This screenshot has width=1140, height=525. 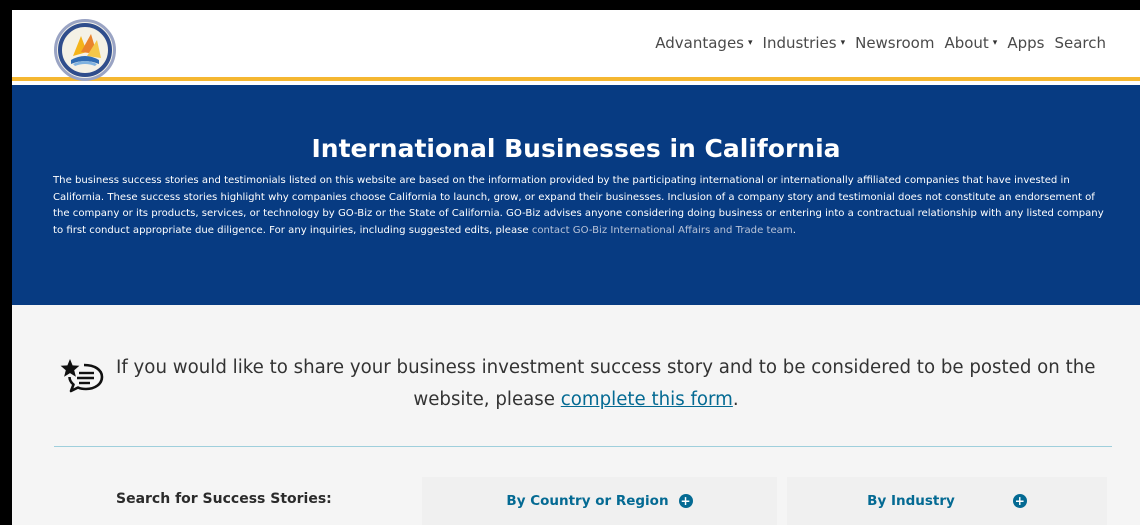 I want to click on nav-search-label: Search, so click(x=1080, y=43).